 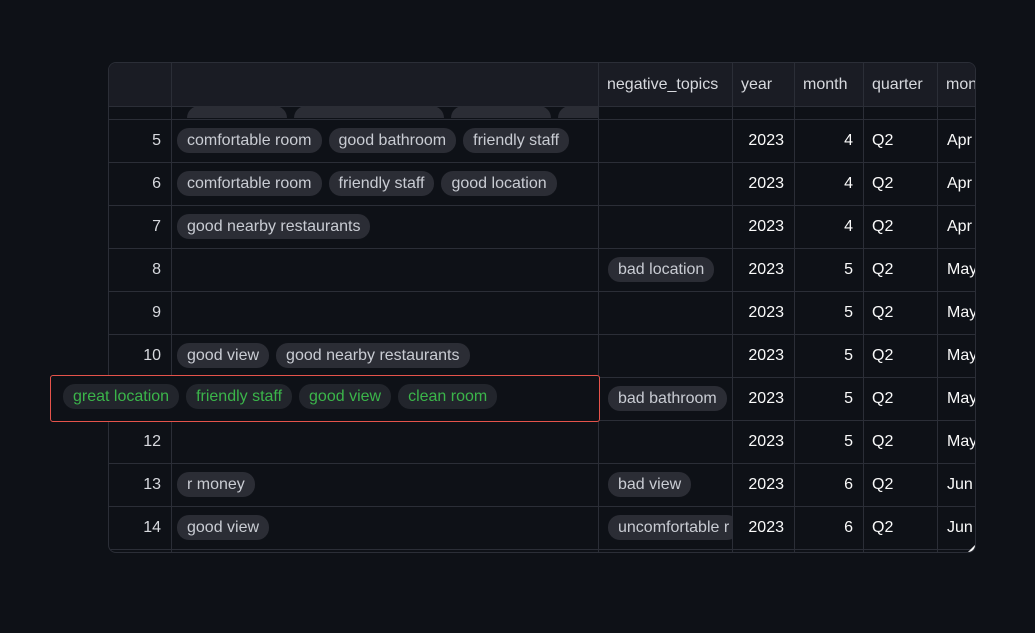 I want to click on table-row: 12 2023 5 Q2 May, so click(x=542, y=441).